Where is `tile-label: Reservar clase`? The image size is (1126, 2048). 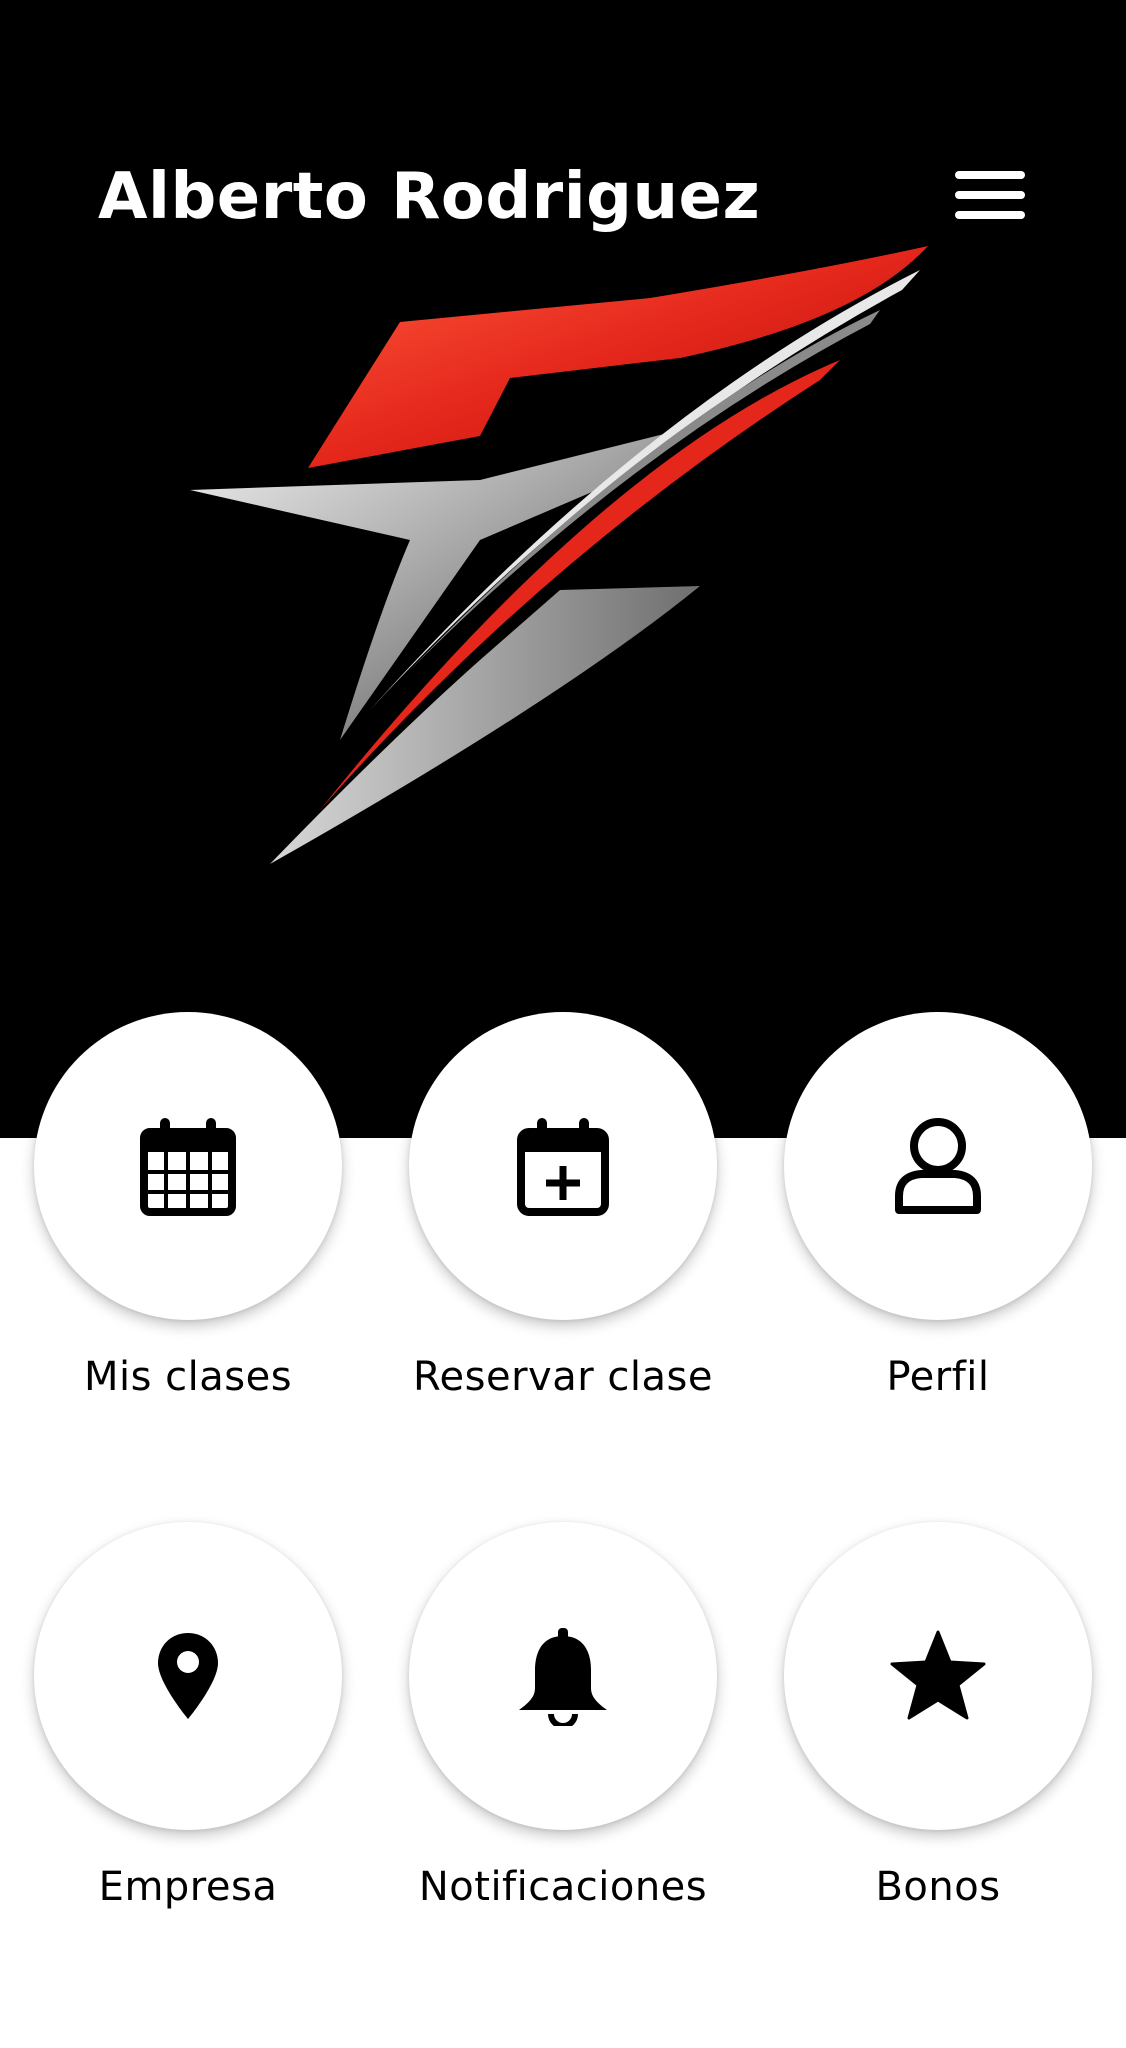
tile-label: Reservar clase is located at coordinates (563, 1377).